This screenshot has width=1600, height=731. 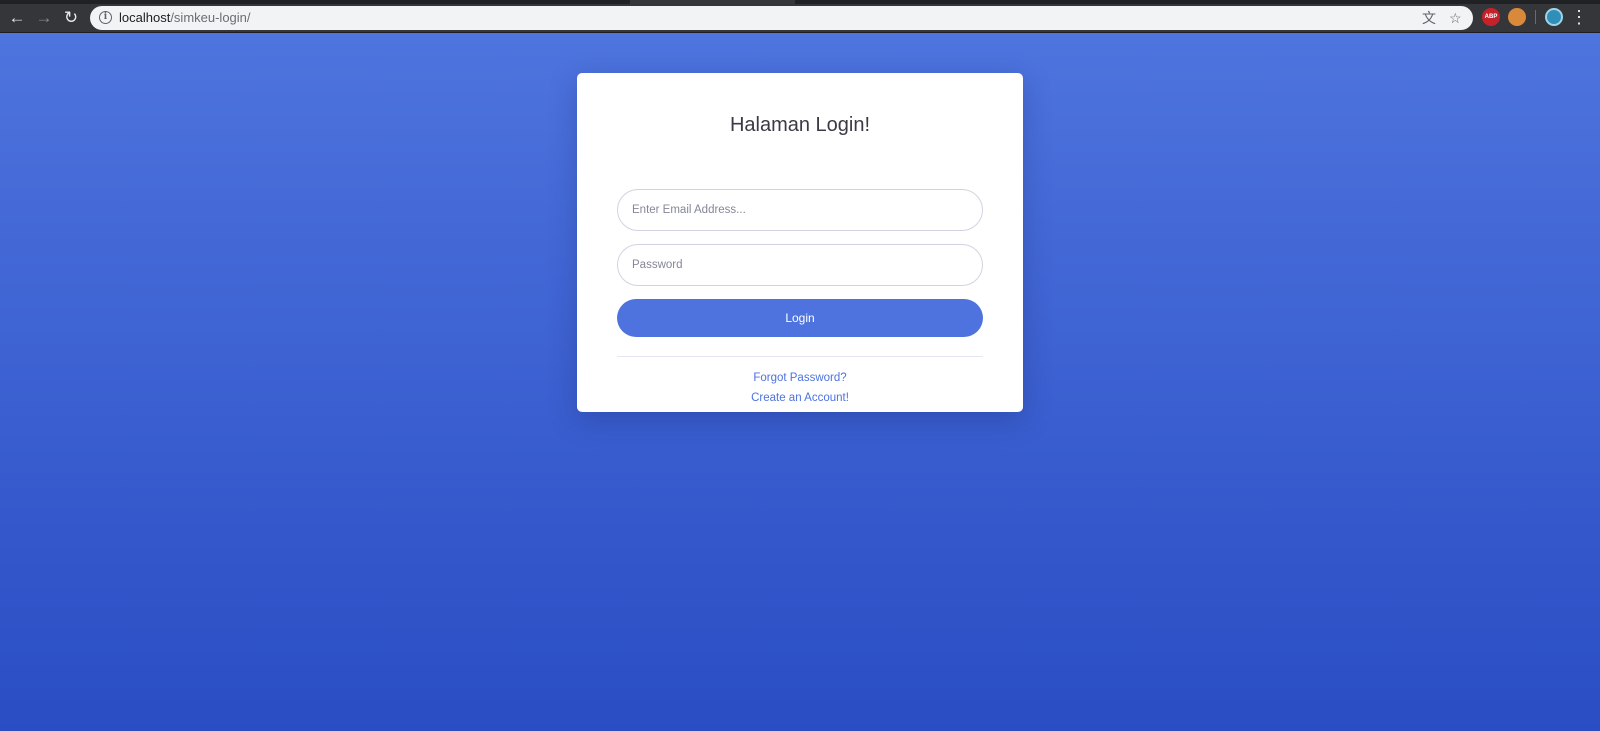 What do you see at coordinates (800, 125) in the screenshot?
I see `page-title: Halaman Login!` at bounding box center [800, 125].